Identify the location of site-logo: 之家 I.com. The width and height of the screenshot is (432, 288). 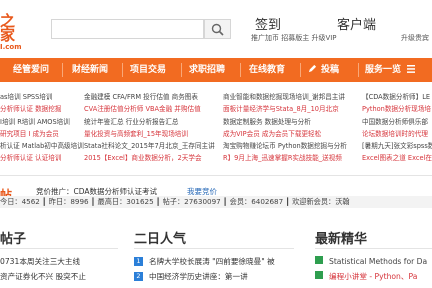
(11, 33).